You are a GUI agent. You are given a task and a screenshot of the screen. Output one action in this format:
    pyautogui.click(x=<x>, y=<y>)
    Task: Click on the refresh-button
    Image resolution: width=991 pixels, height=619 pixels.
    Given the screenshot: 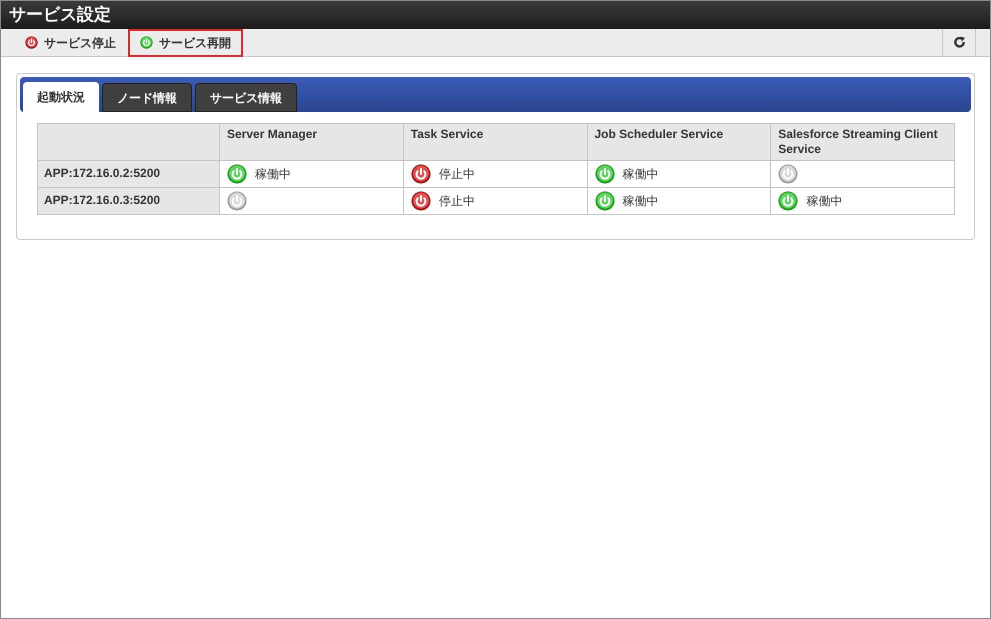 What is the action you would take?
    pyautogui.click(x=959, y=42)
    